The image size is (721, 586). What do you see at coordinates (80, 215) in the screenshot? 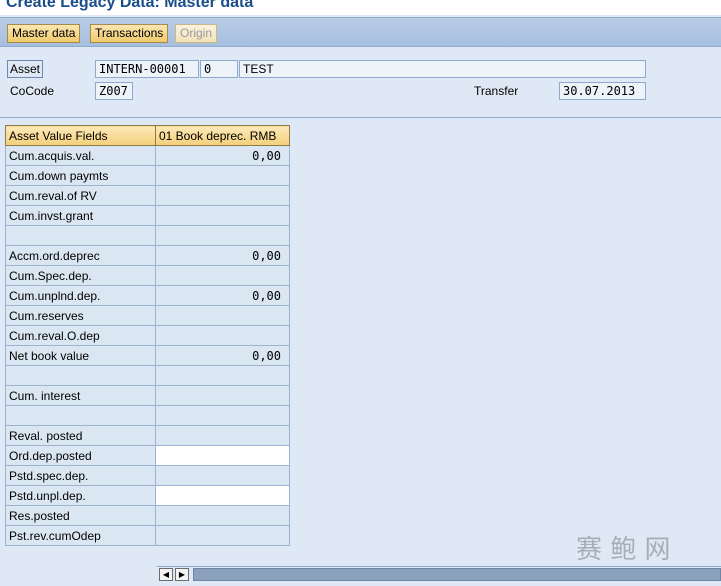
I see `field-label: Cum.invst.grant` at bounding box center [80, 215].